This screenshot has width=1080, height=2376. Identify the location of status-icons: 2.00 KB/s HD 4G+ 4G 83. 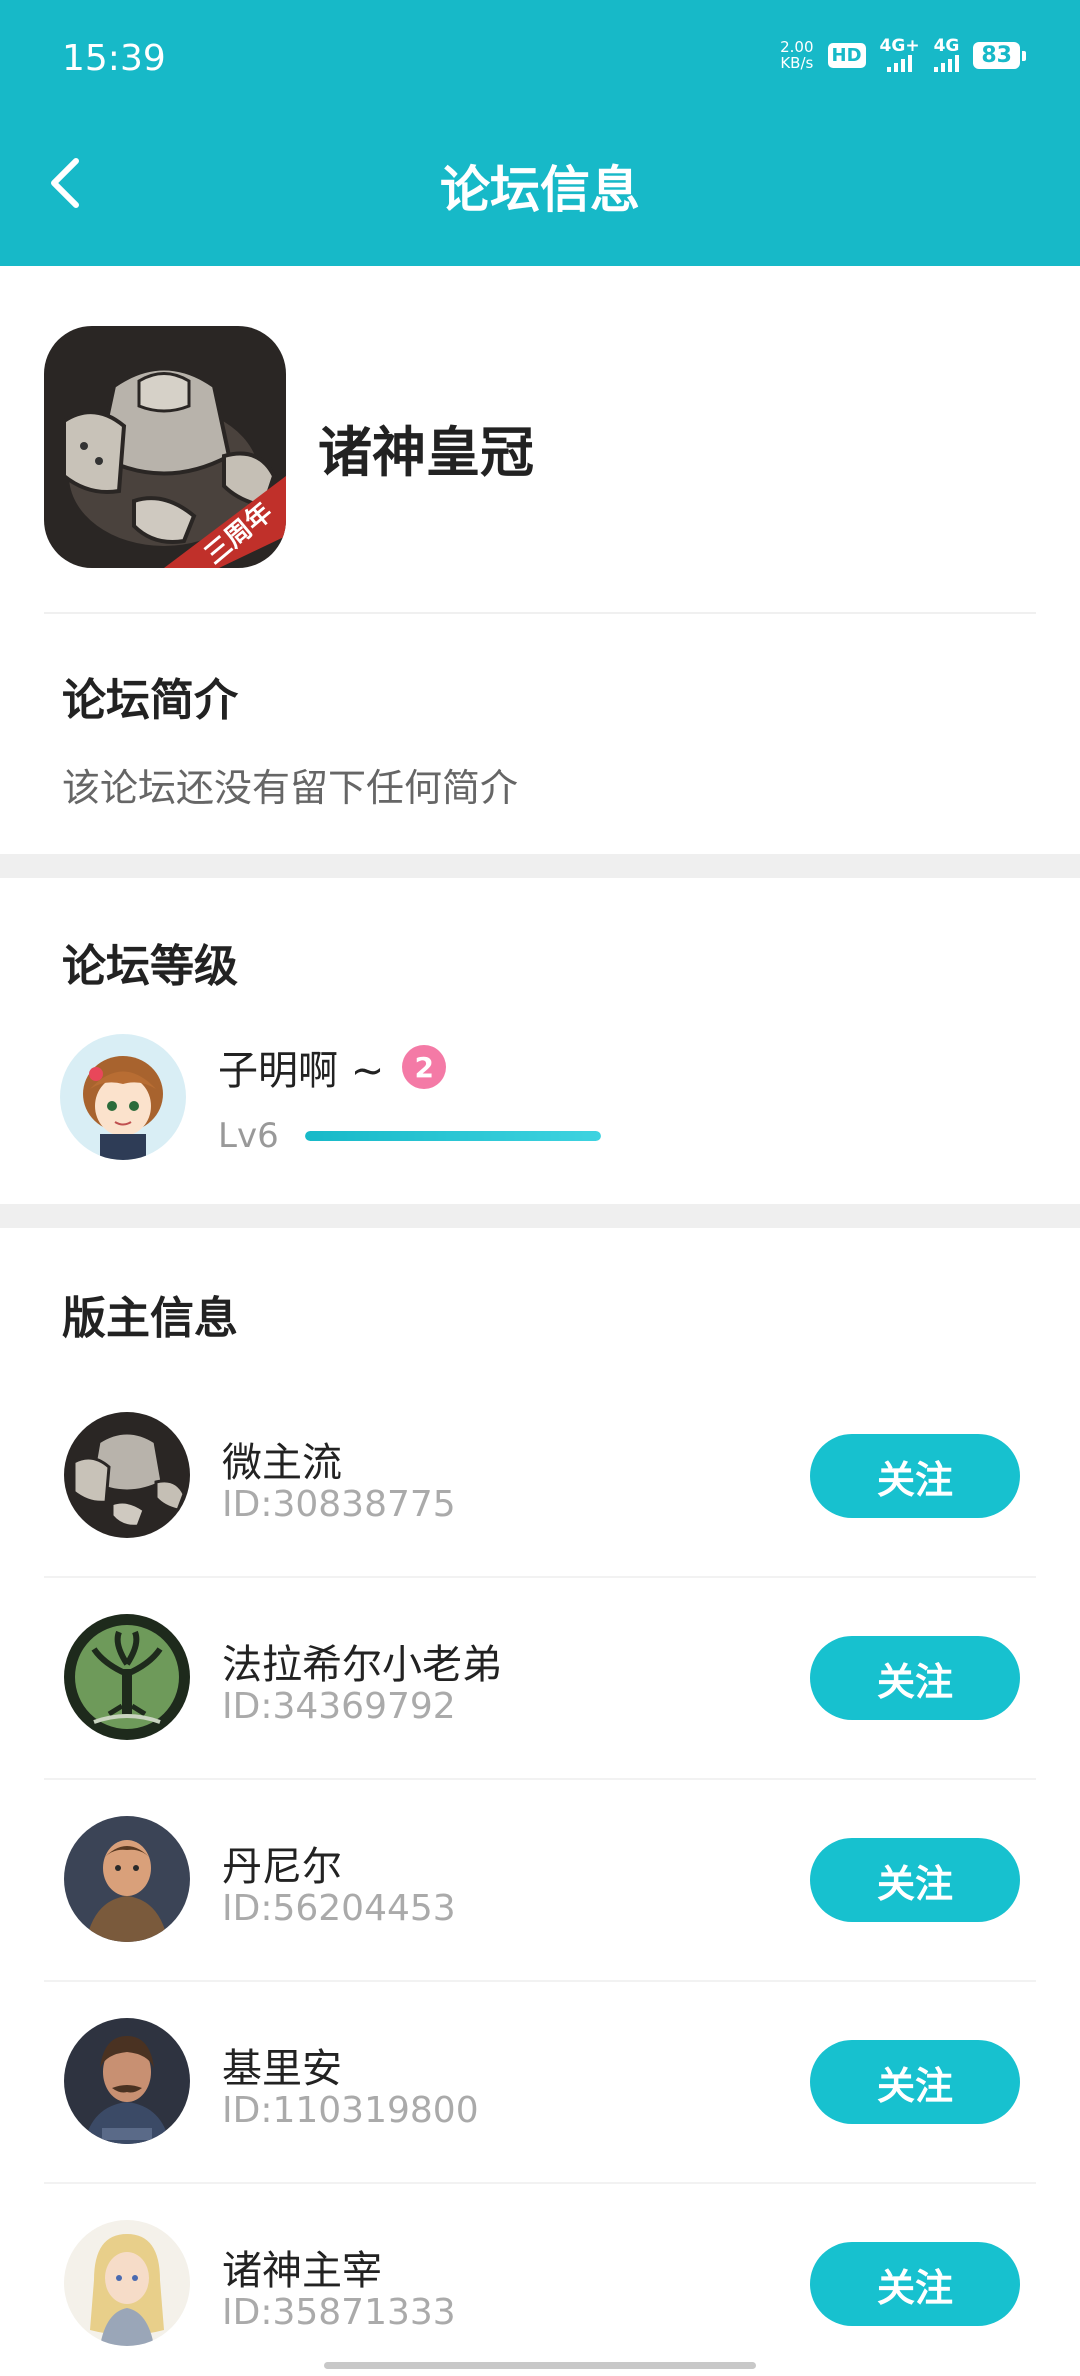
(903, 55).